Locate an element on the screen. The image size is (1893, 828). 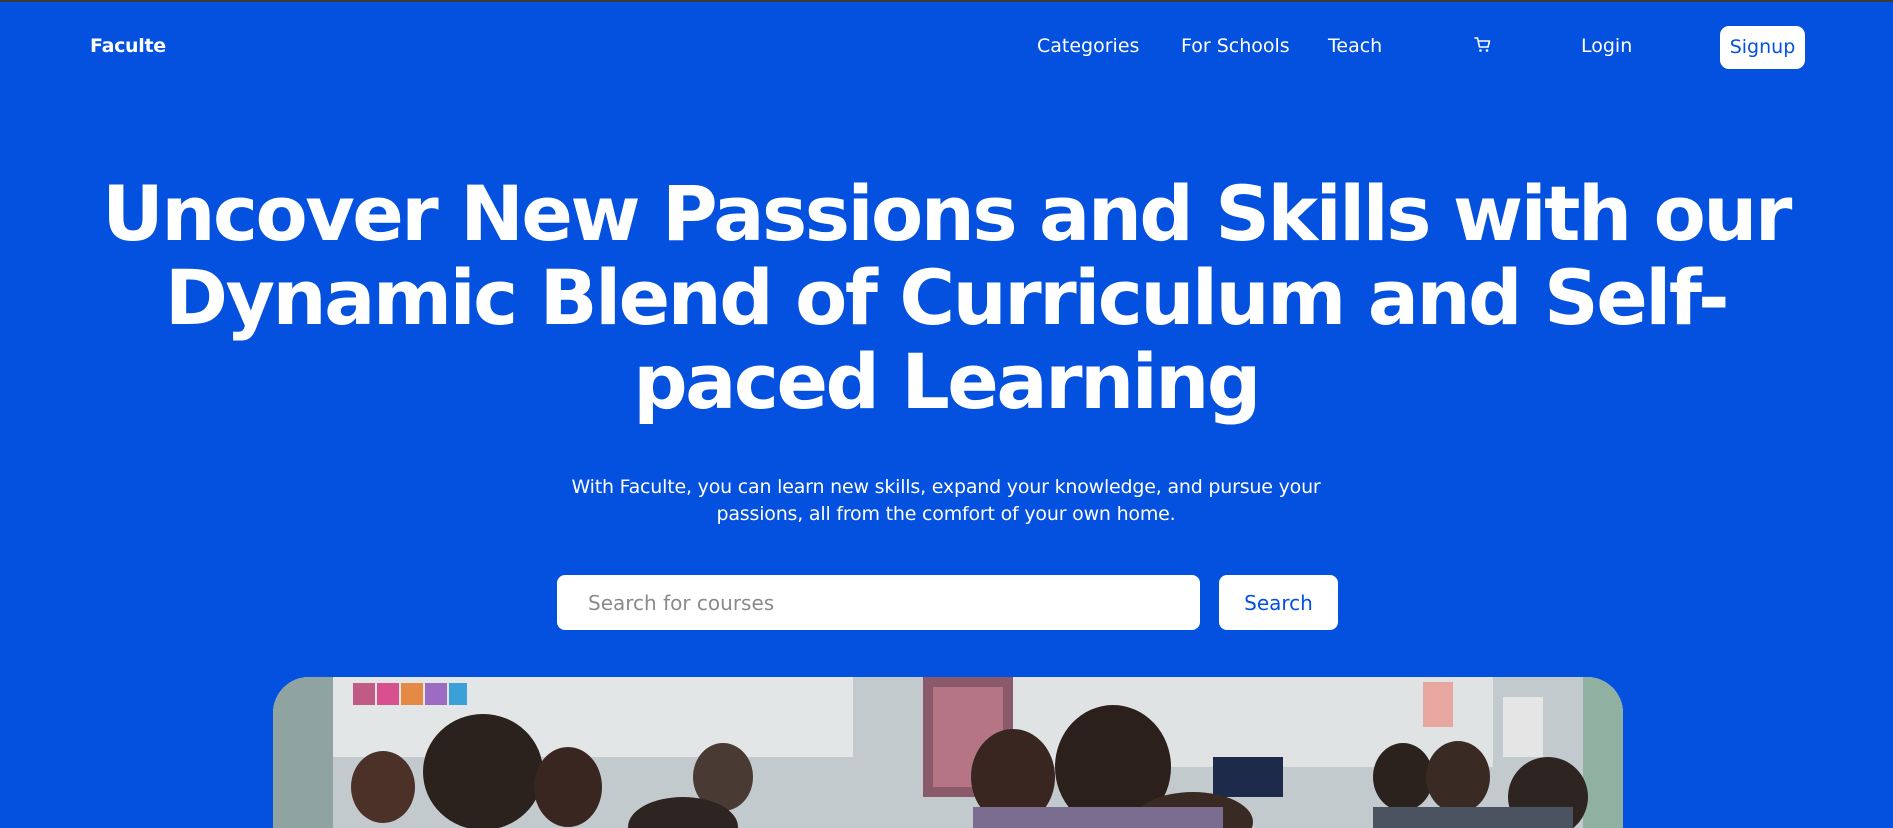
search-button: Search is located at coordinates (1278, 602).